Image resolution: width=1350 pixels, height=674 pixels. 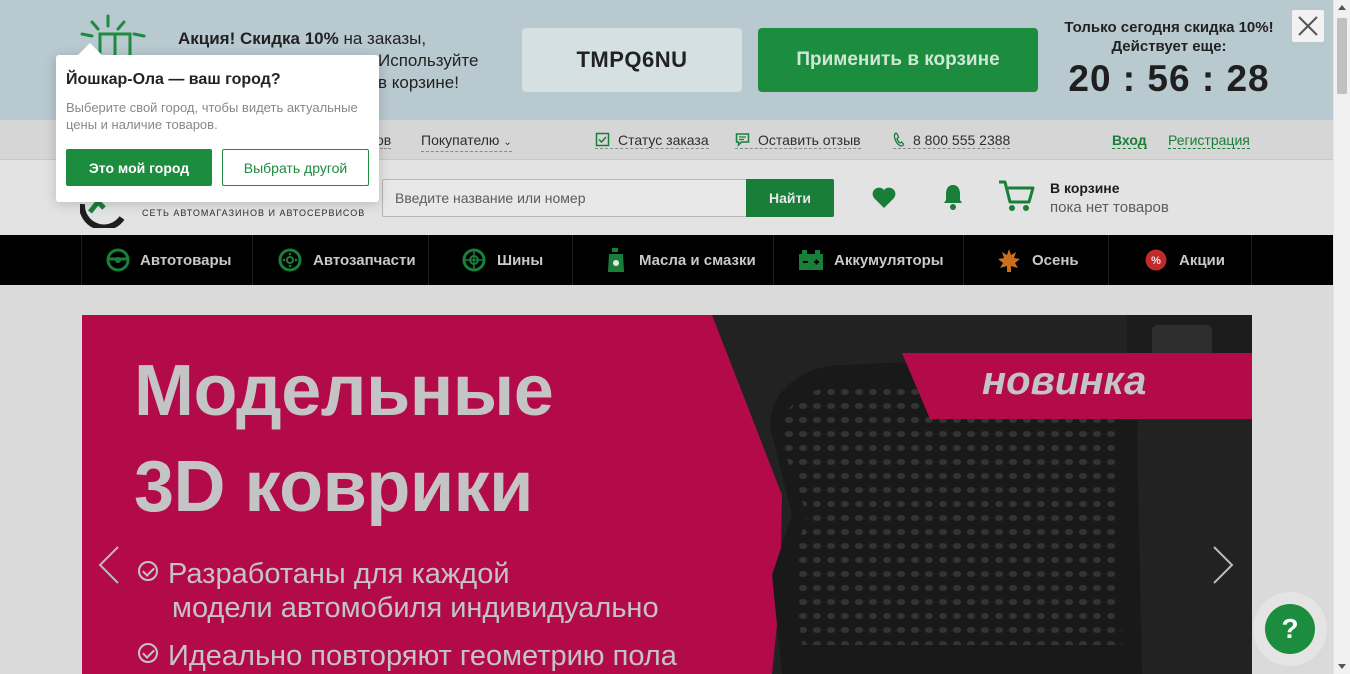 What do you see at coordinates (1109, 198) in the screenshot?
I see `cart-summary: В корзине пока нет товаров` at bounding box center [1109, 198].